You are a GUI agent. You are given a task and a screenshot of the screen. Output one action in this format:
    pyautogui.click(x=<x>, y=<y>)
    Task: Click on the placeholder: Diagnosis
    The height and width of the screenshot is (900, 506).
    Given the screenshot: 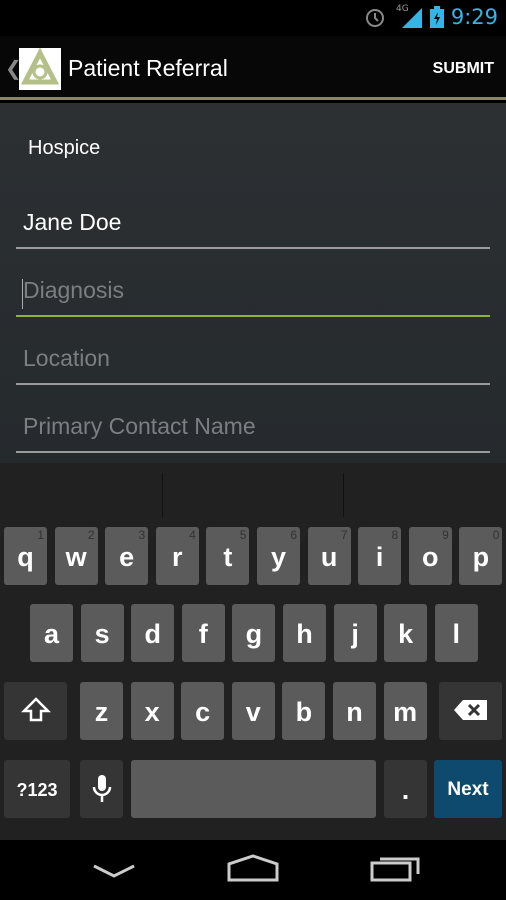 What is the action you would take?
    pyautogui.click(x=73, y=290)
    